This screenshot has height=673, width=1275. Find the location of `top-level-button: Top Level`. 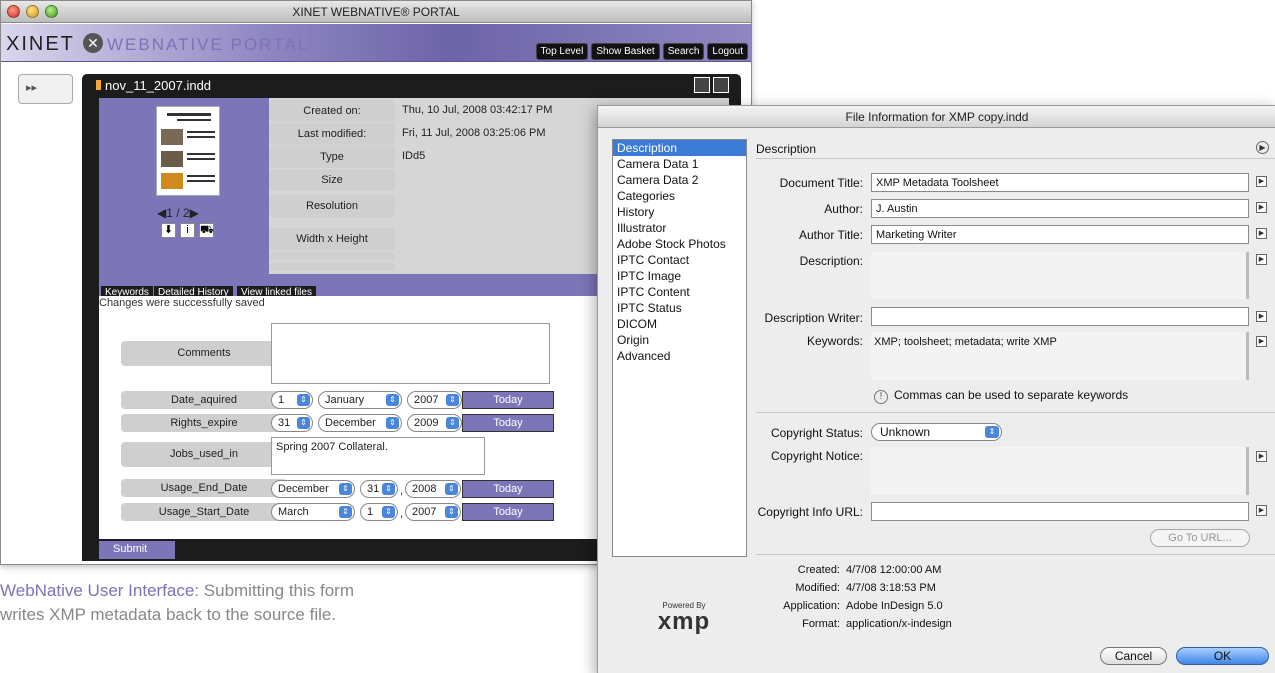

top-level-button: Top Level is located at coordinates (562, 51).